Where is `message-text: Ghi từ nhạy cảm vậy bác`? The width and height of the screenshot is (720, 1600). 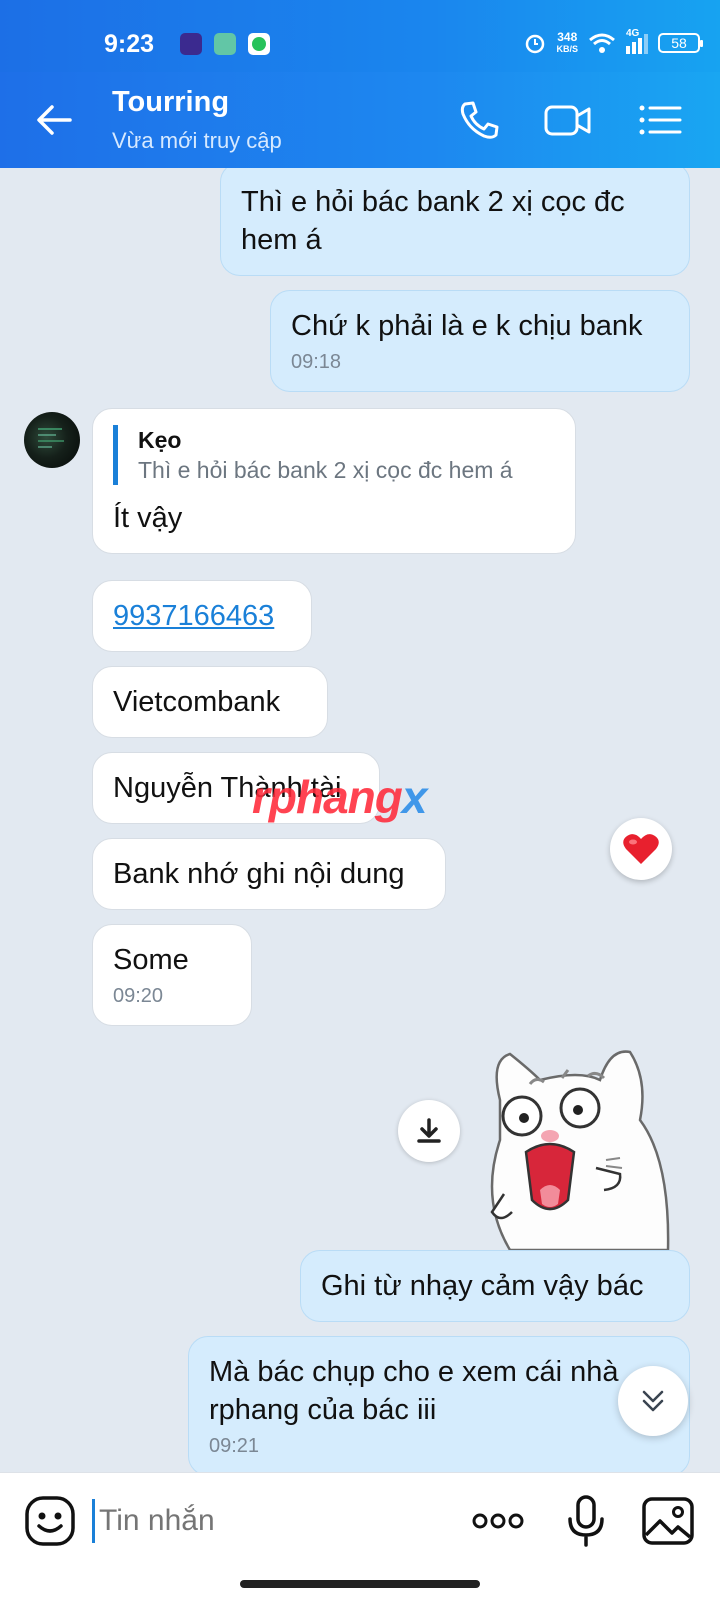
message-text: Ghi từ nhạy cảm vậy bác is located at coordinates (482, 1286).